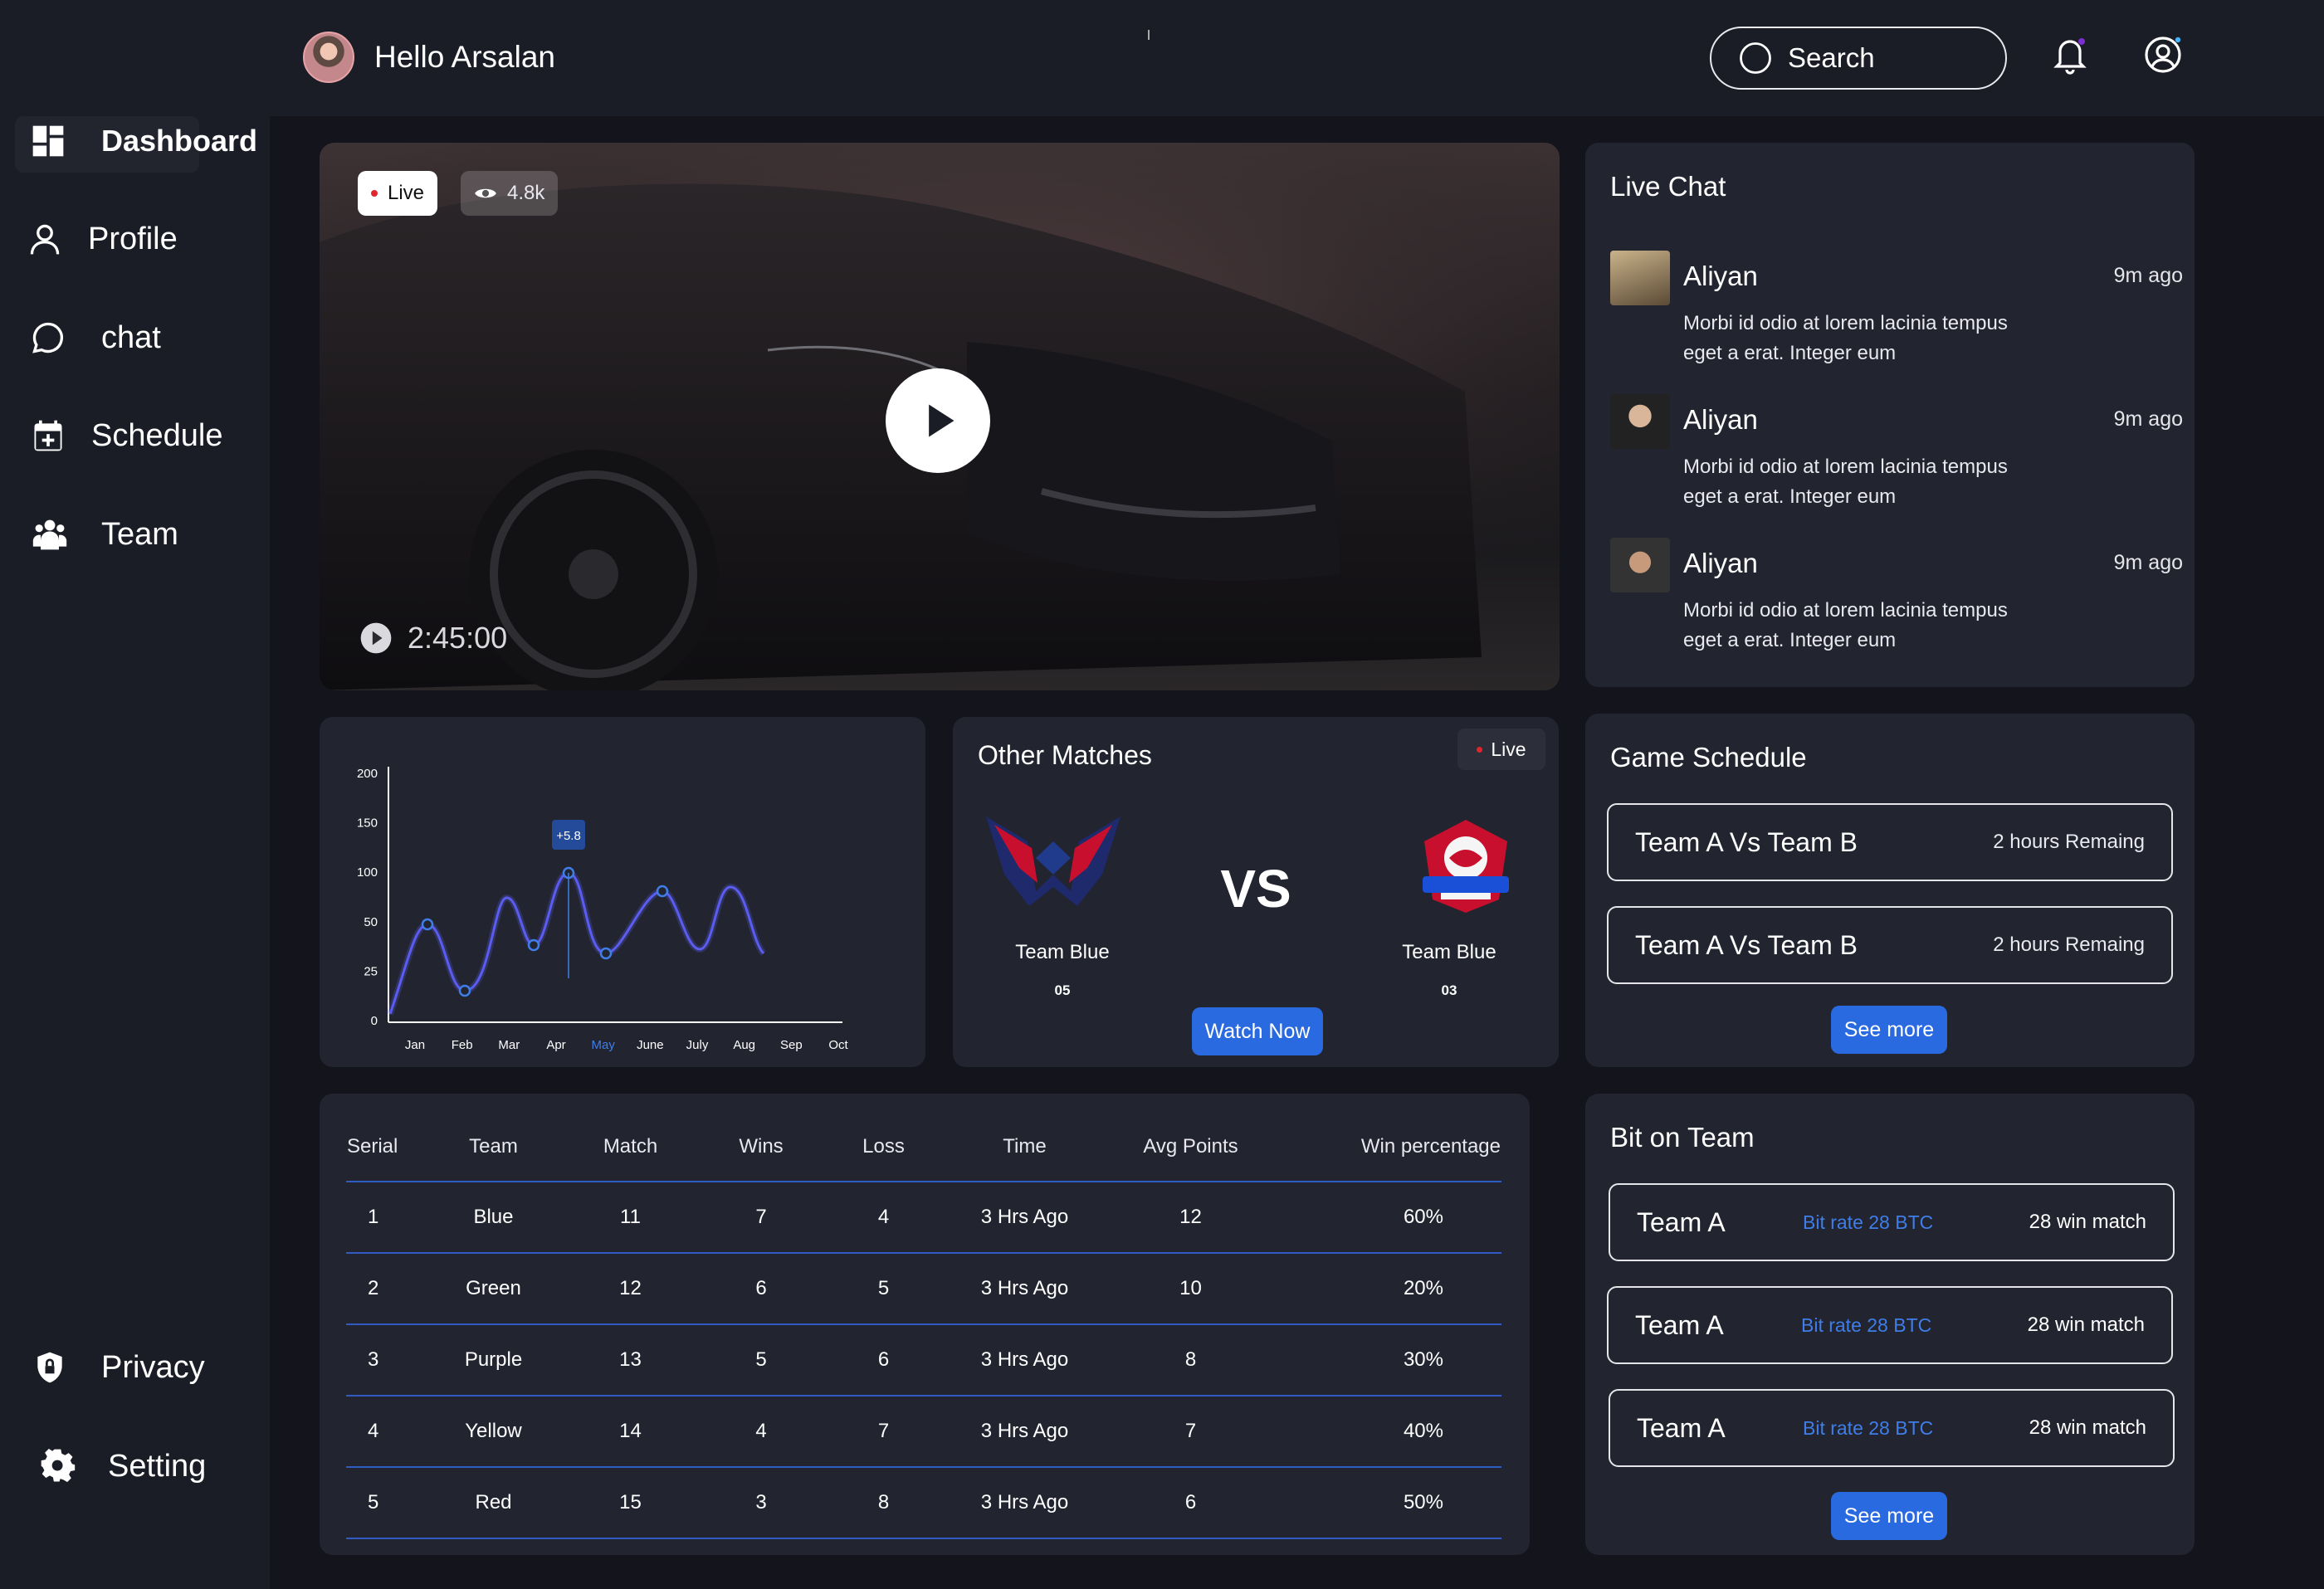 This screenshot has width=2324, height=1589. I want to click on table-cell: 13, so click(630, 1360).